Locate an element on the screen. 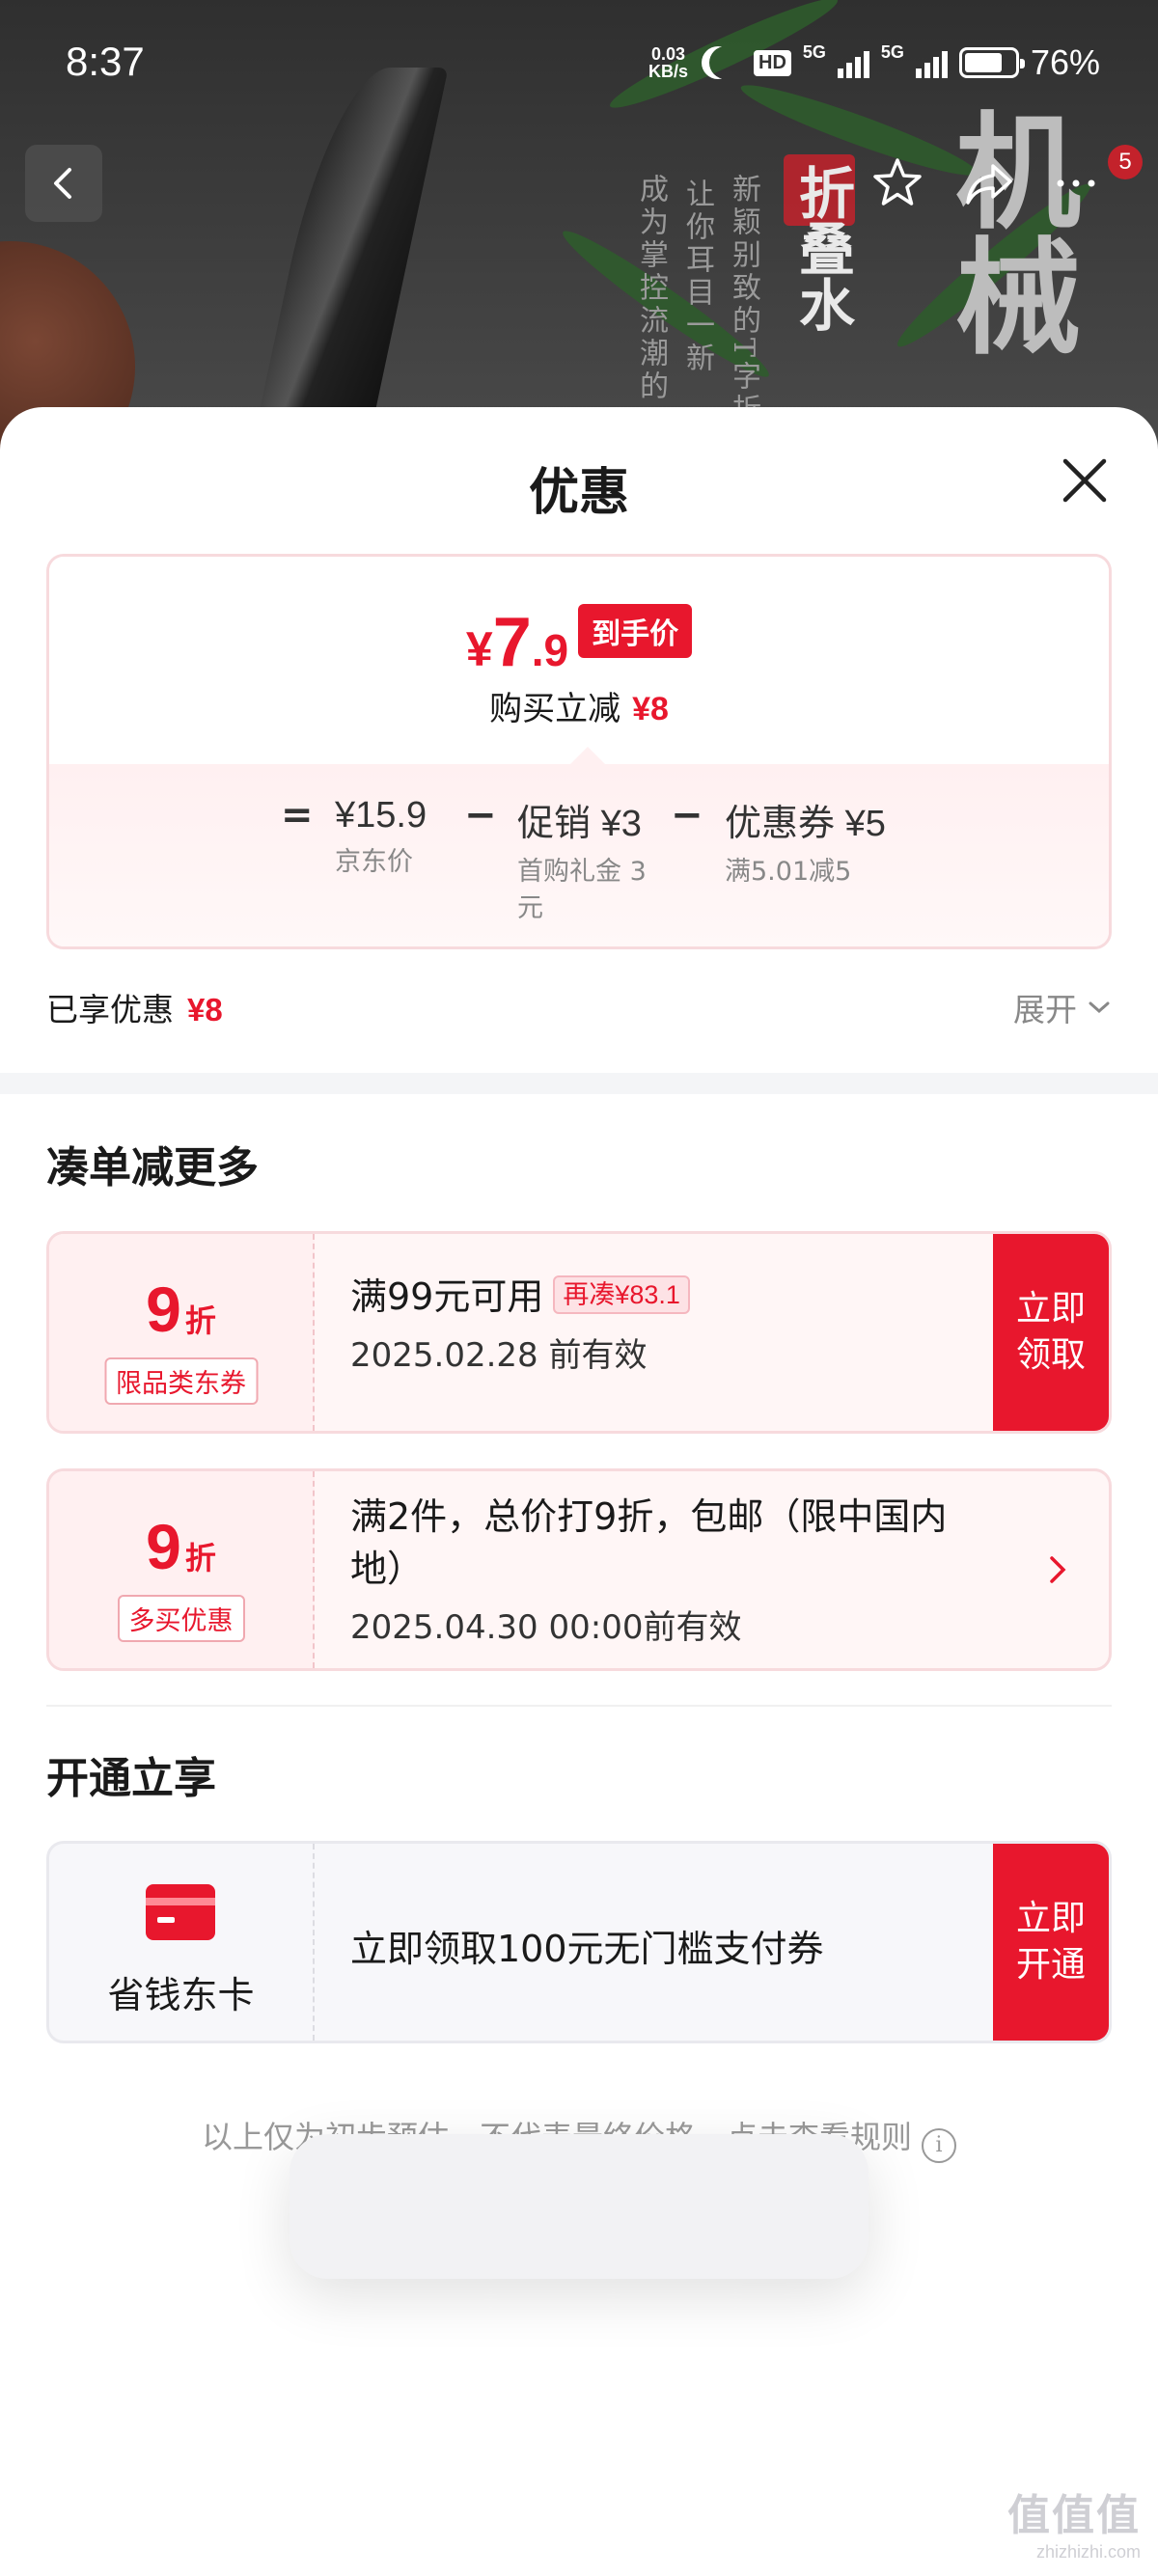 This screenshot has width=1158, height=2576. coupon-condition-text: 满99元可用 is located at coordinates (447, 1296).